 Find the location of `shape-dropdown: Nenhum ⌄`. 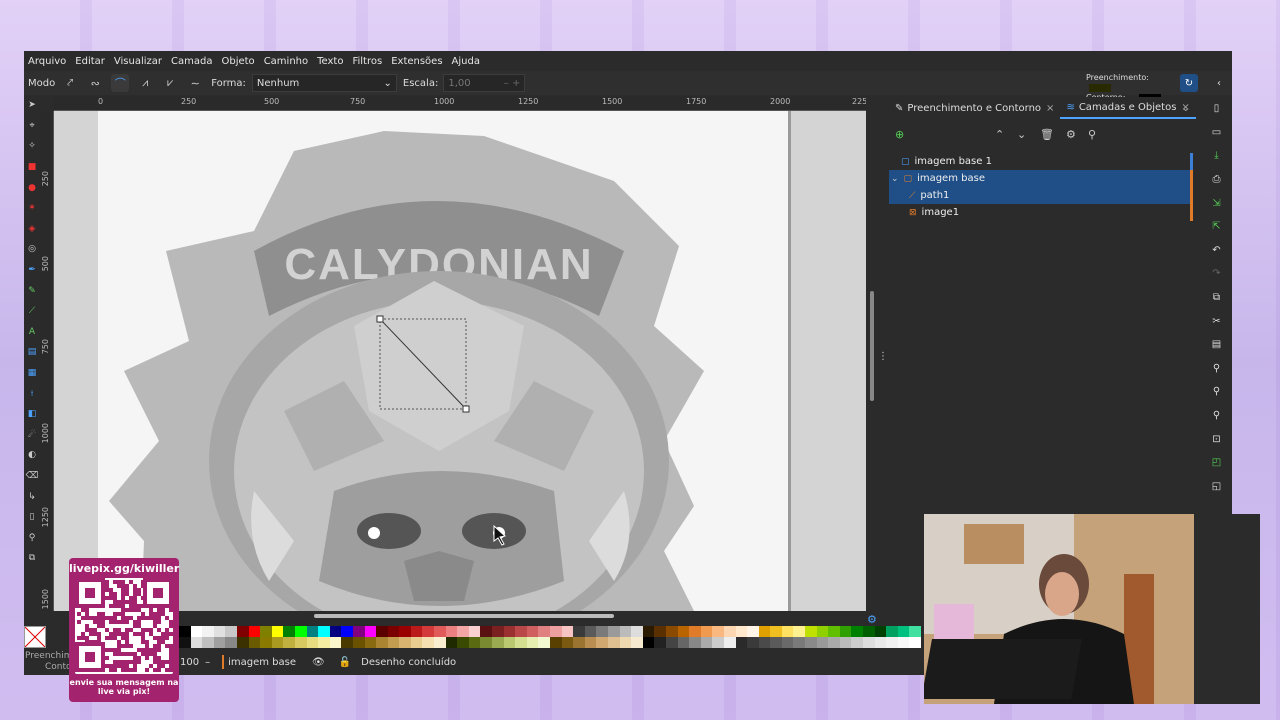

shape-dropdown: Nenhum ⌄ is located at coordinates (324, 83).